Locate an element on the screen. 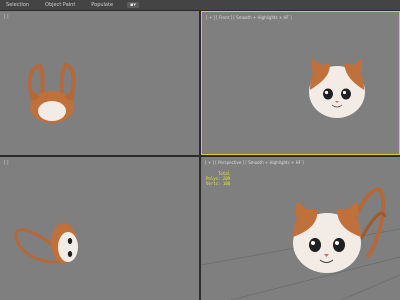 This screenshot has height=300, width=400. menu-selector-dropdown: ▪▾ is located at coordinates (133, 5).